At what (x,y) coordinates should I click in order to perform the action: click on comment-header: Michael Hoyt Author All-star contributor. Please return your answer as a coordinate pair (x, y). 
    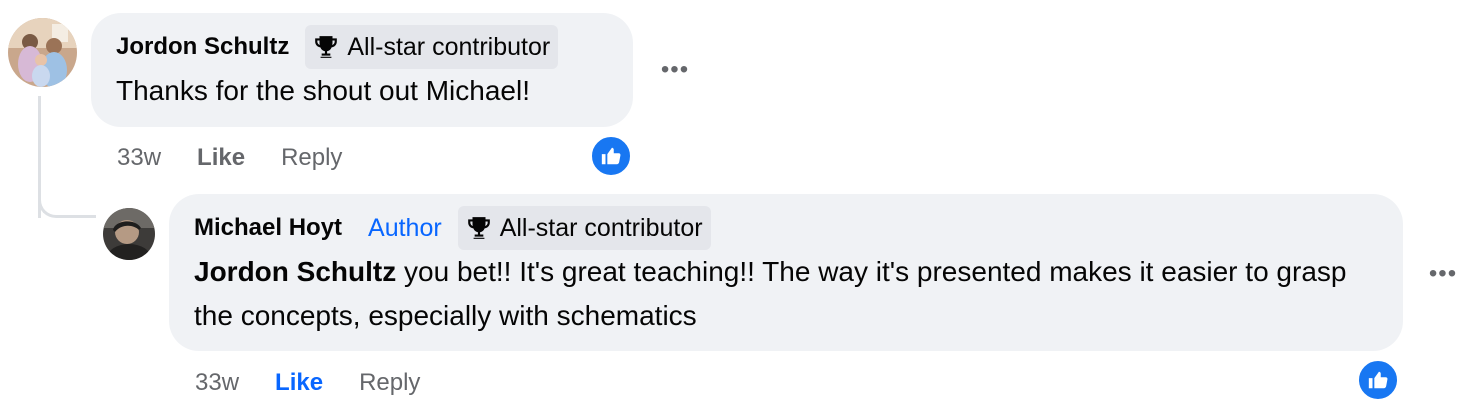
    Looking at the image, I should click on (452, 228).